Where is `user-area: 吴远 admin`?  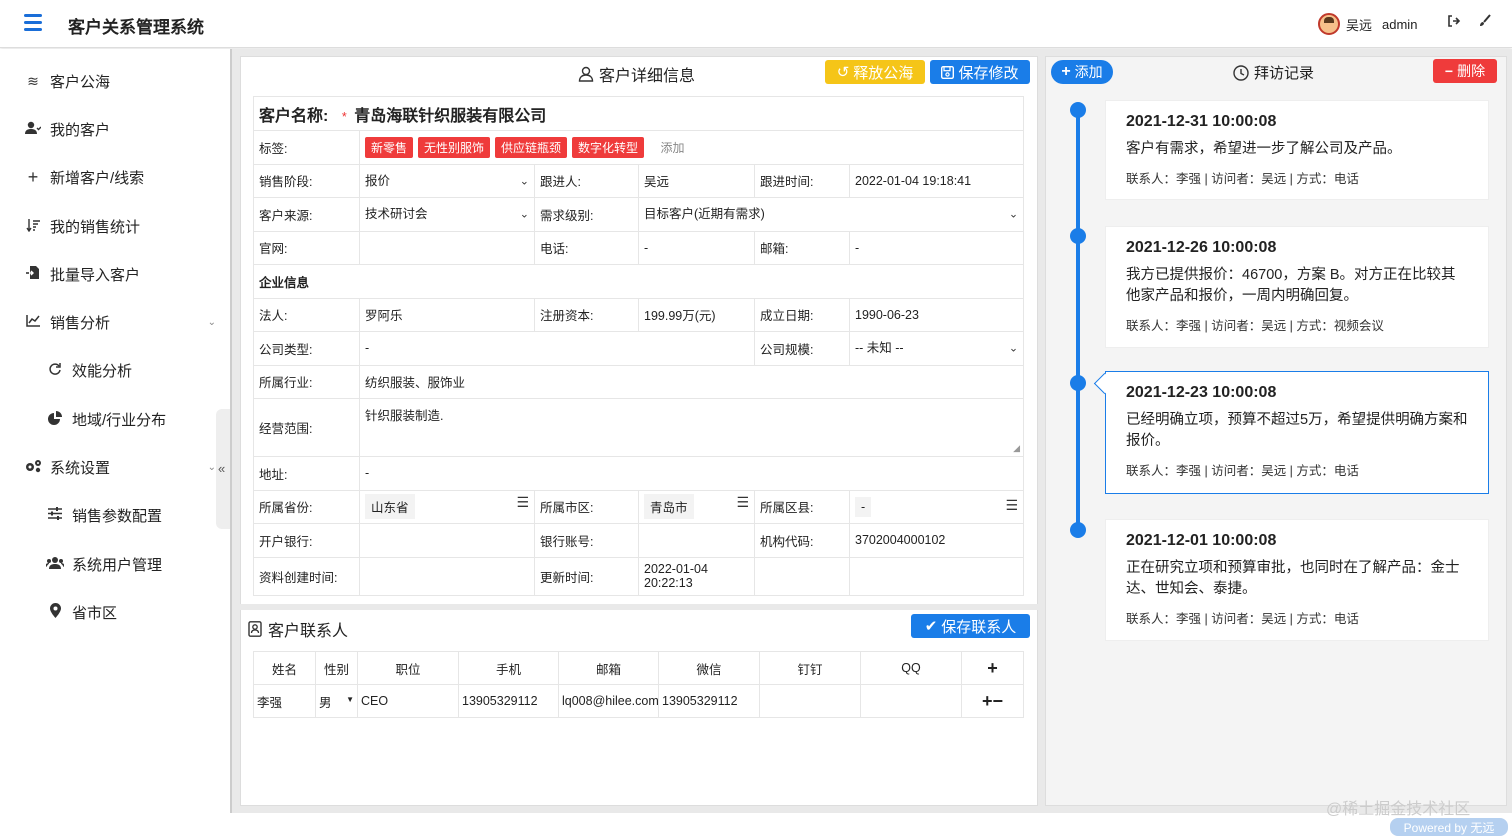
user-area: 吴远 admin is located at coordinates (1367, 24).